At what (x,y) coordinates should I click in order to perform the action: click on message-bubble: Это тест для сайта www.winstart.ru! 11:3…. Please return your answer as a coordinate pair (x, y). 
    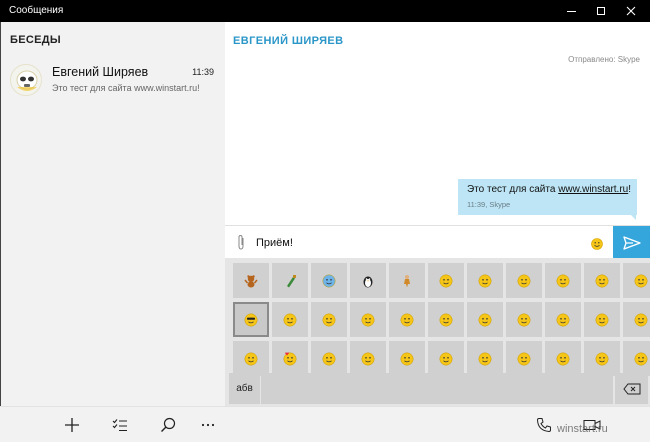
    Looking at the image, I should click on (547, 199).